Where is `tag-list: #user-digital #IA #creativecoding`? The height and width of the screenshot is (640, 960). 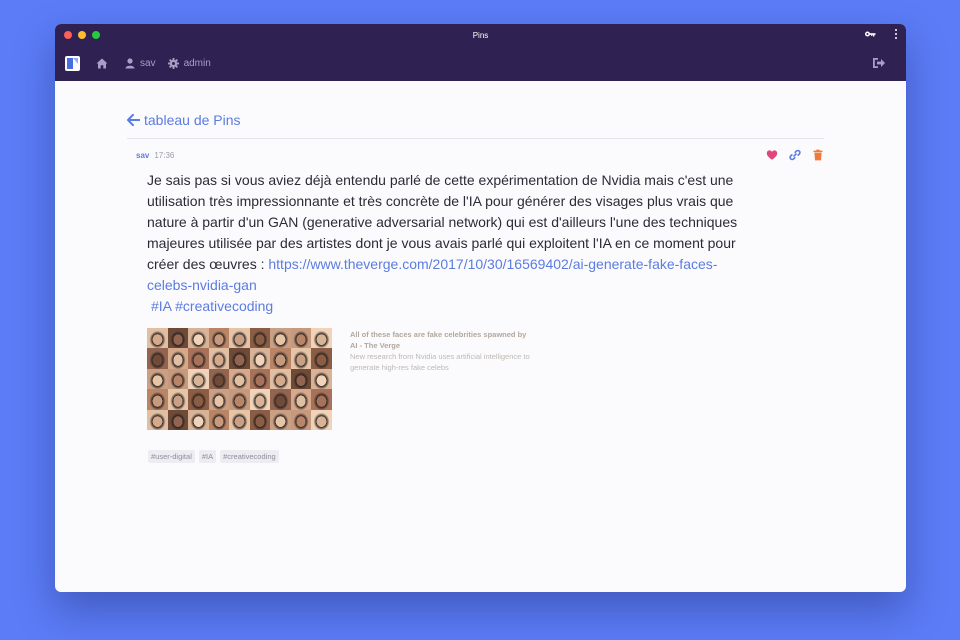 tag-list: #user-digital #IA #creativecoding is located at coordinates (527, 456).